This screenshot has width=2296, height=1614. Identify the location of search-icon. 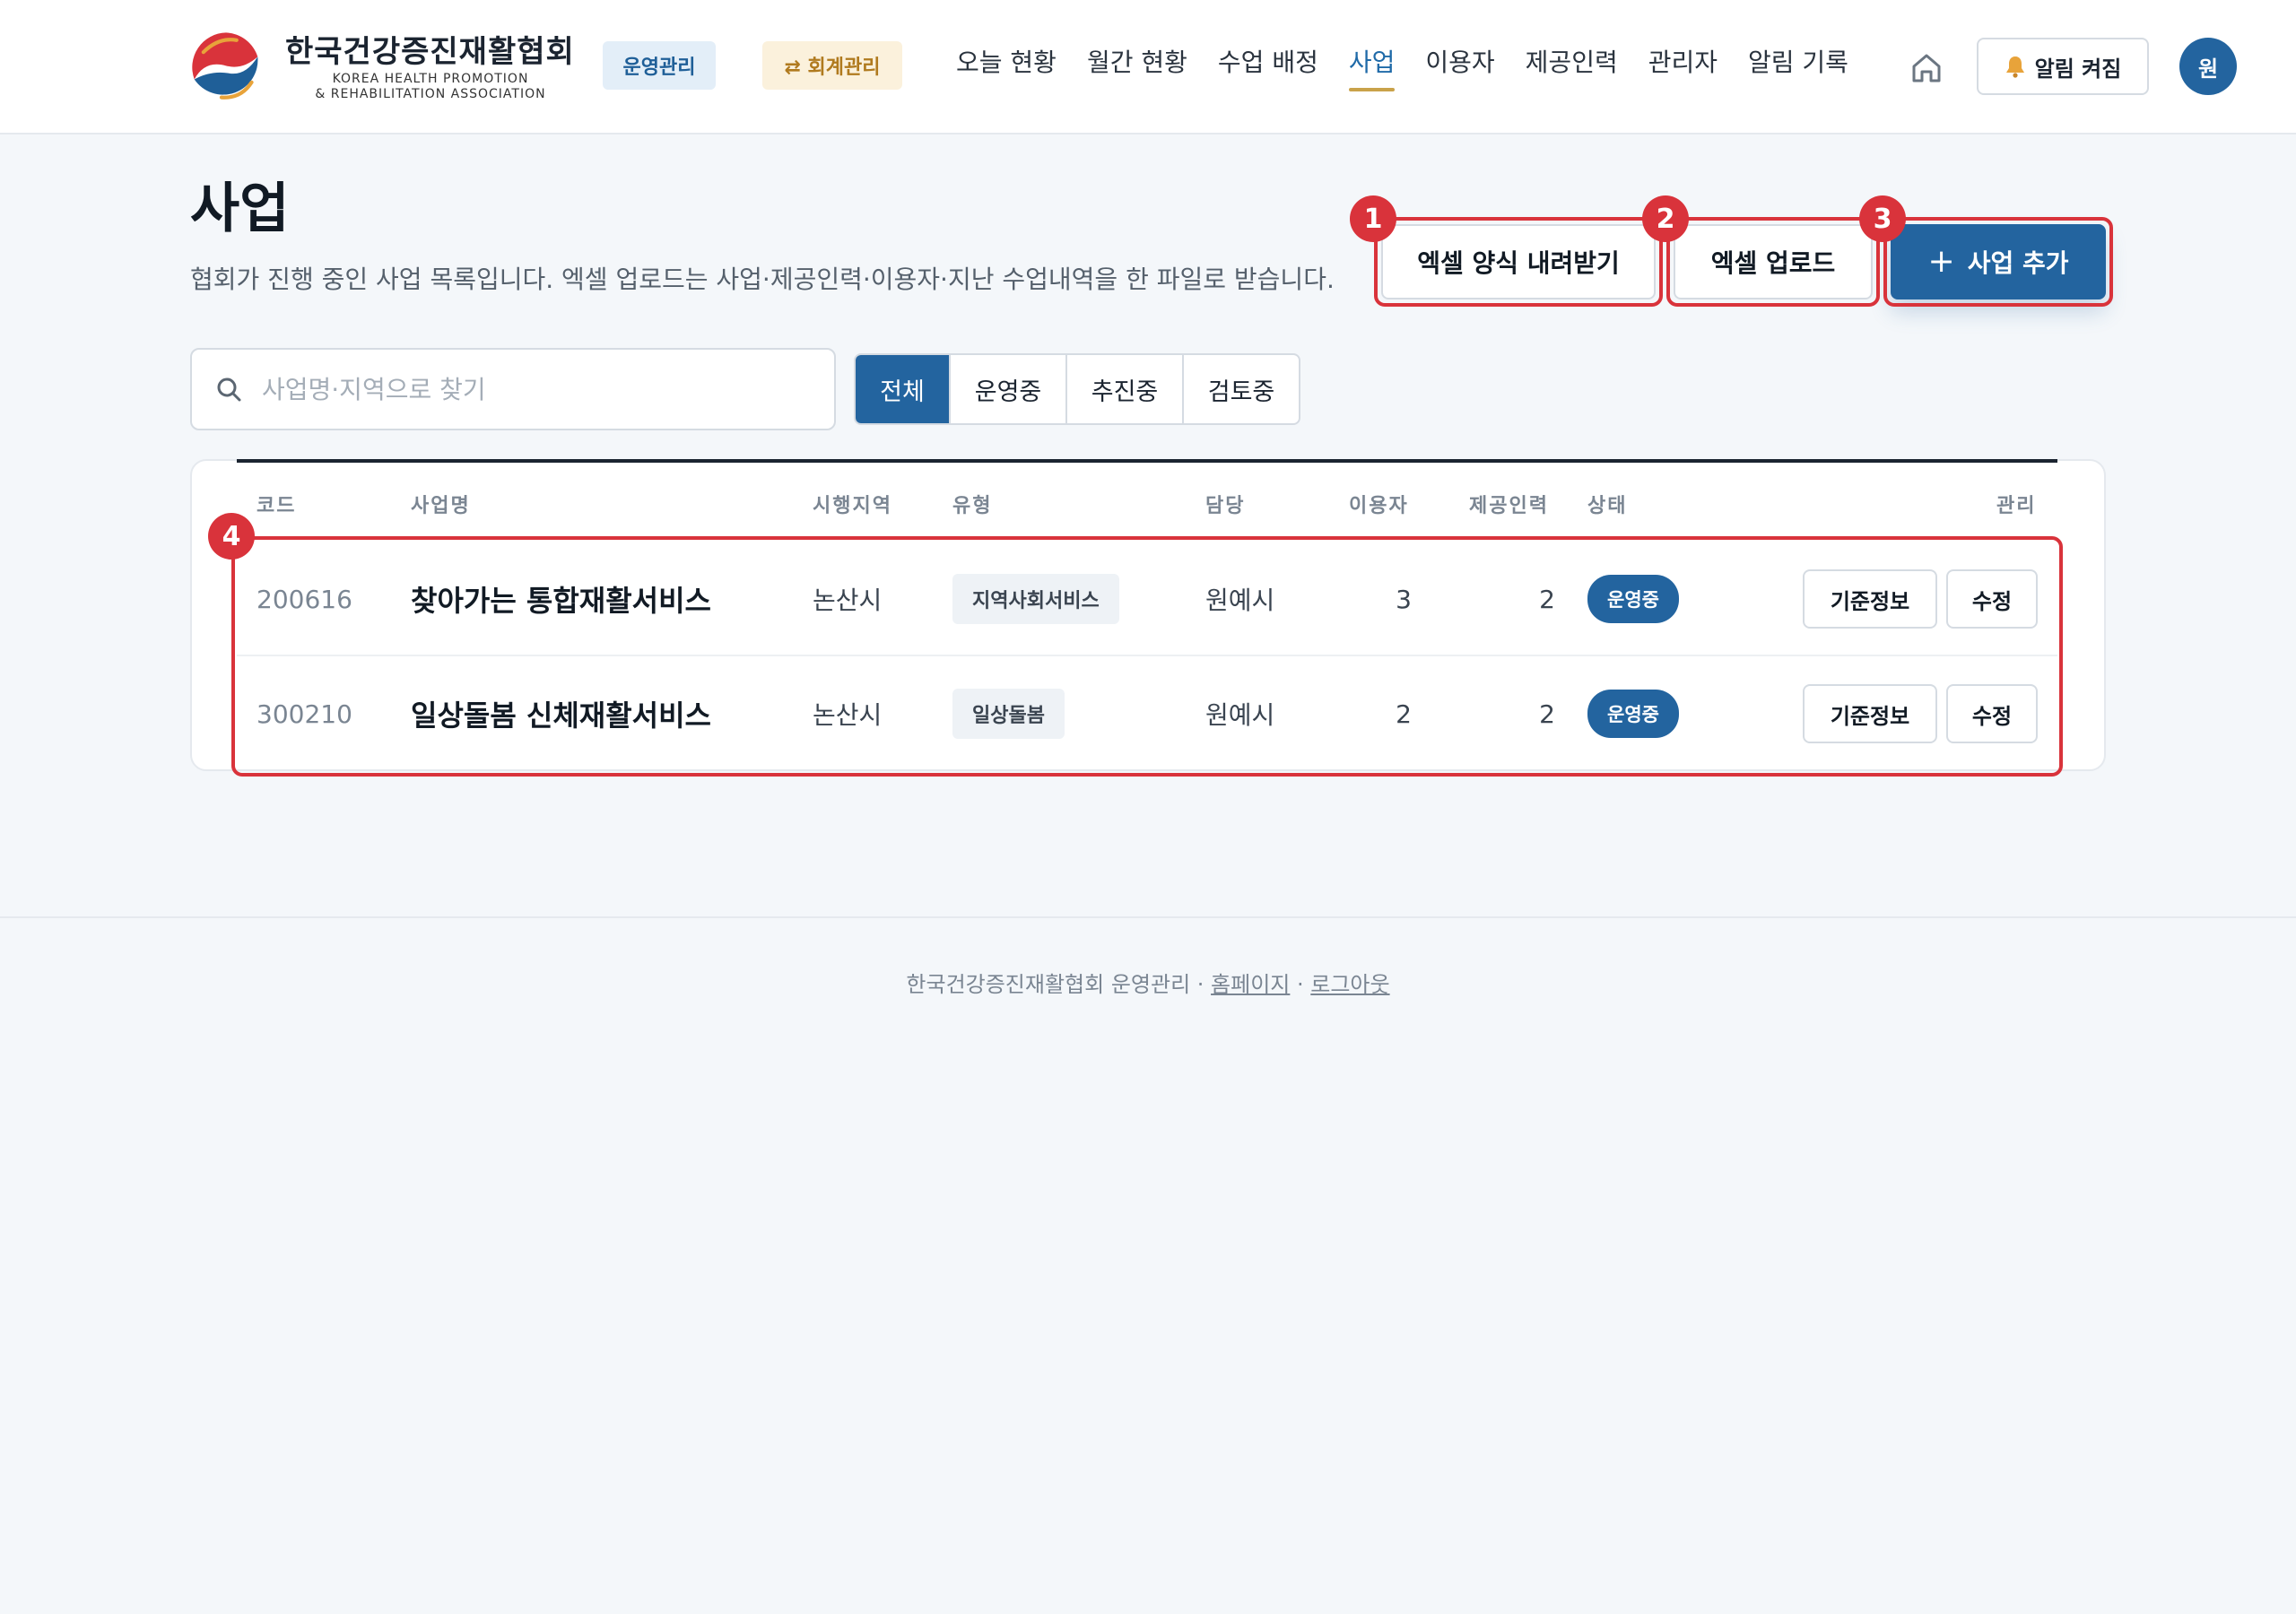
(229, 389).